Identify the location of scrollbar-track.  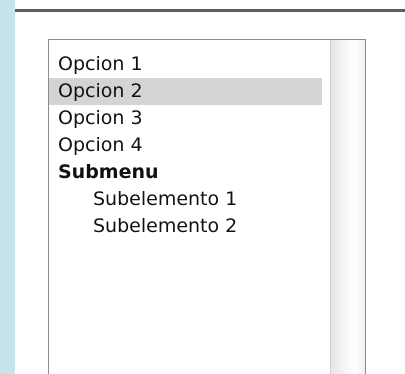
(347, 207).